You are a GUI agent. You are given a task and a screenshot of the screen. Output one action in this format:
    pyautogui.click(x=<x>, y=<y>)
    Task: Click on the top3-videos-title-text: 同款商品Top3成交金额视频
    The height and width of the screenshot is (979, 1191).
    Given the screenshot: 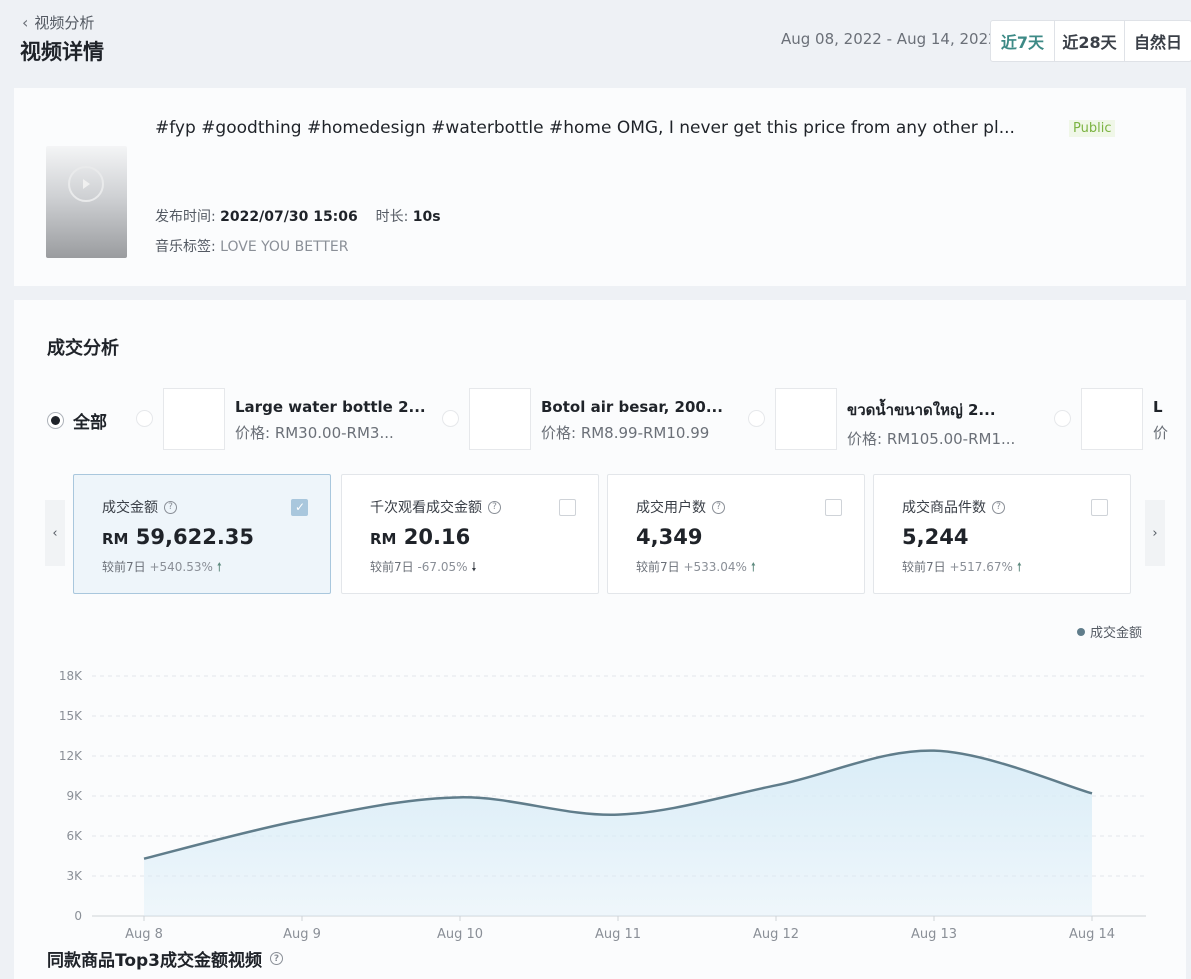 What is the action you would take?
    pyautogui.click(x=155, y=961)
    